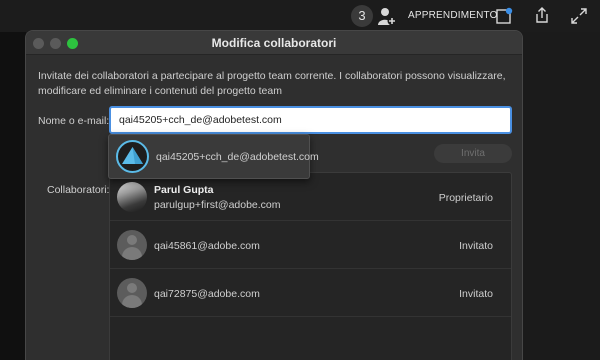 This screenshot has width=600, height=360. I want to click on dialog-title: Modifica collaboratori, so click(274, 43).